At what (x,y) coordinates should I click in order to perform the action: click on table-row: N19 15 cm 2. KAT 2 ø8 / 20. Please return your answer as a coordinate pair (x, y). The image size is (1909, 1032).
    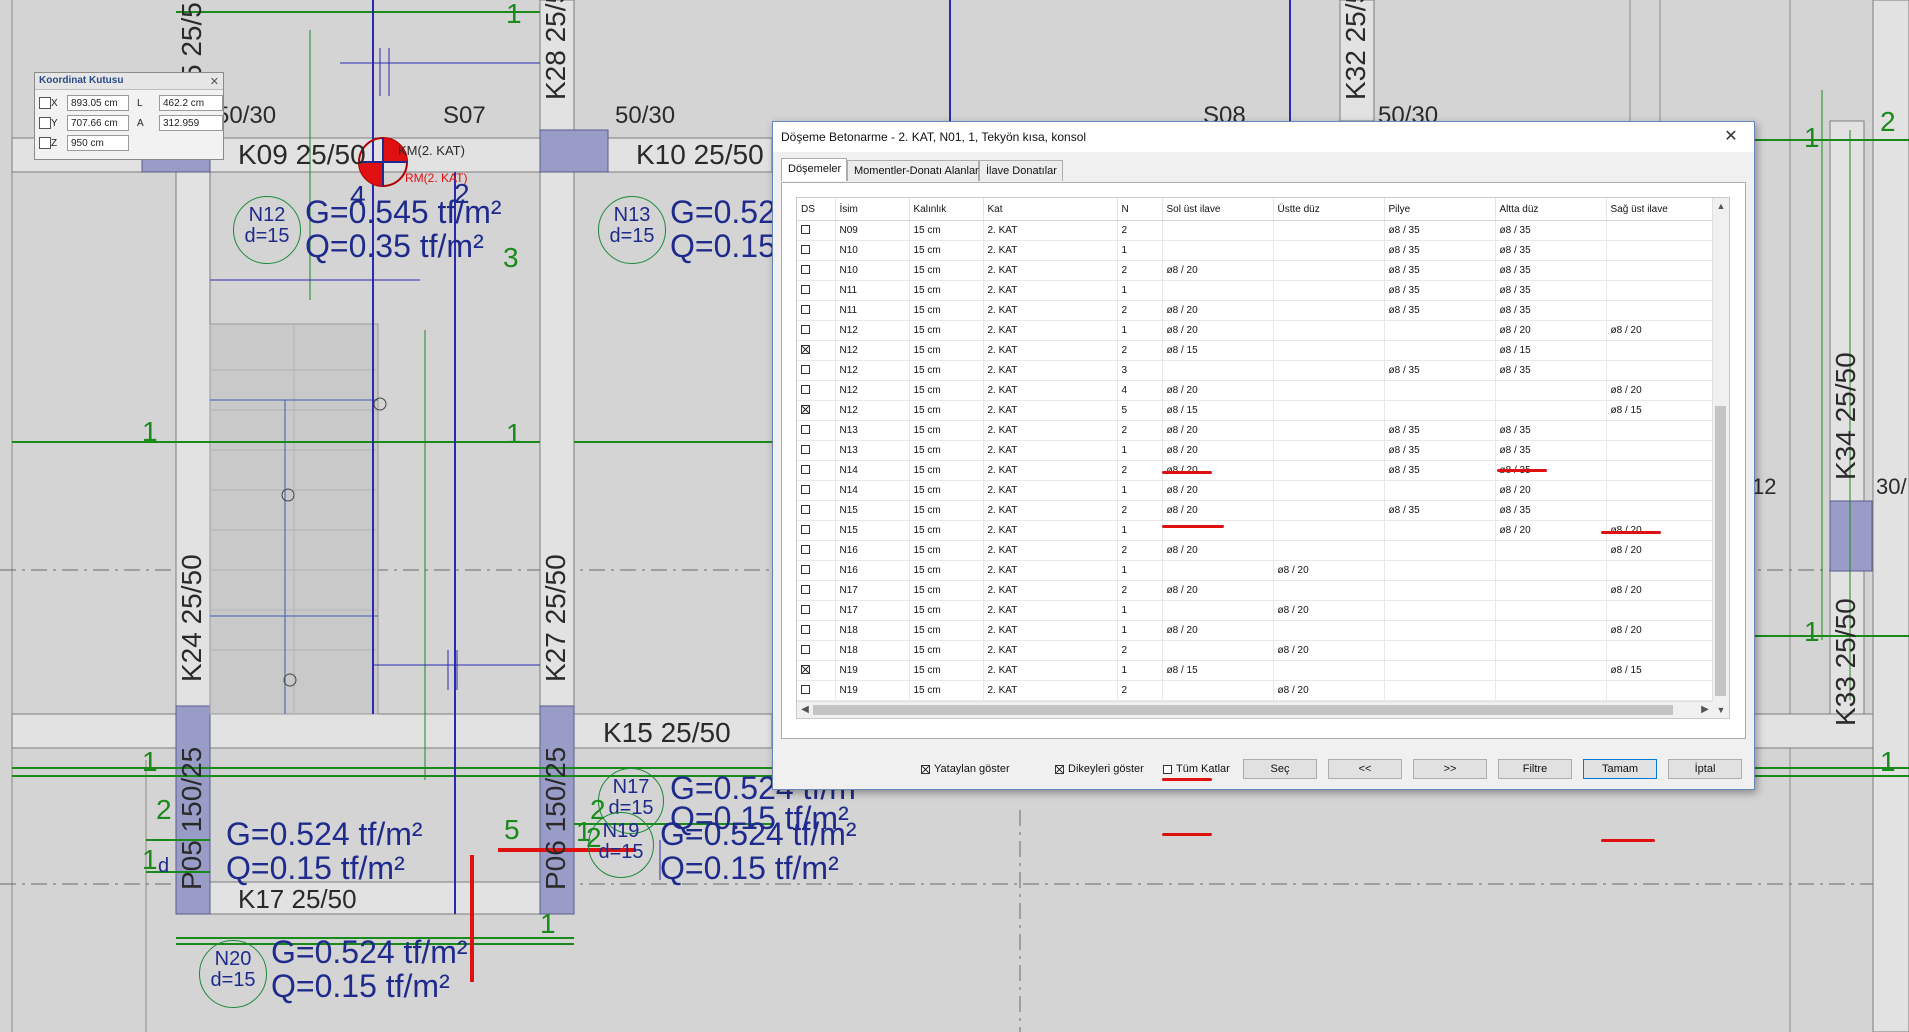
    Looking at the image, I should click on (1255, 690).